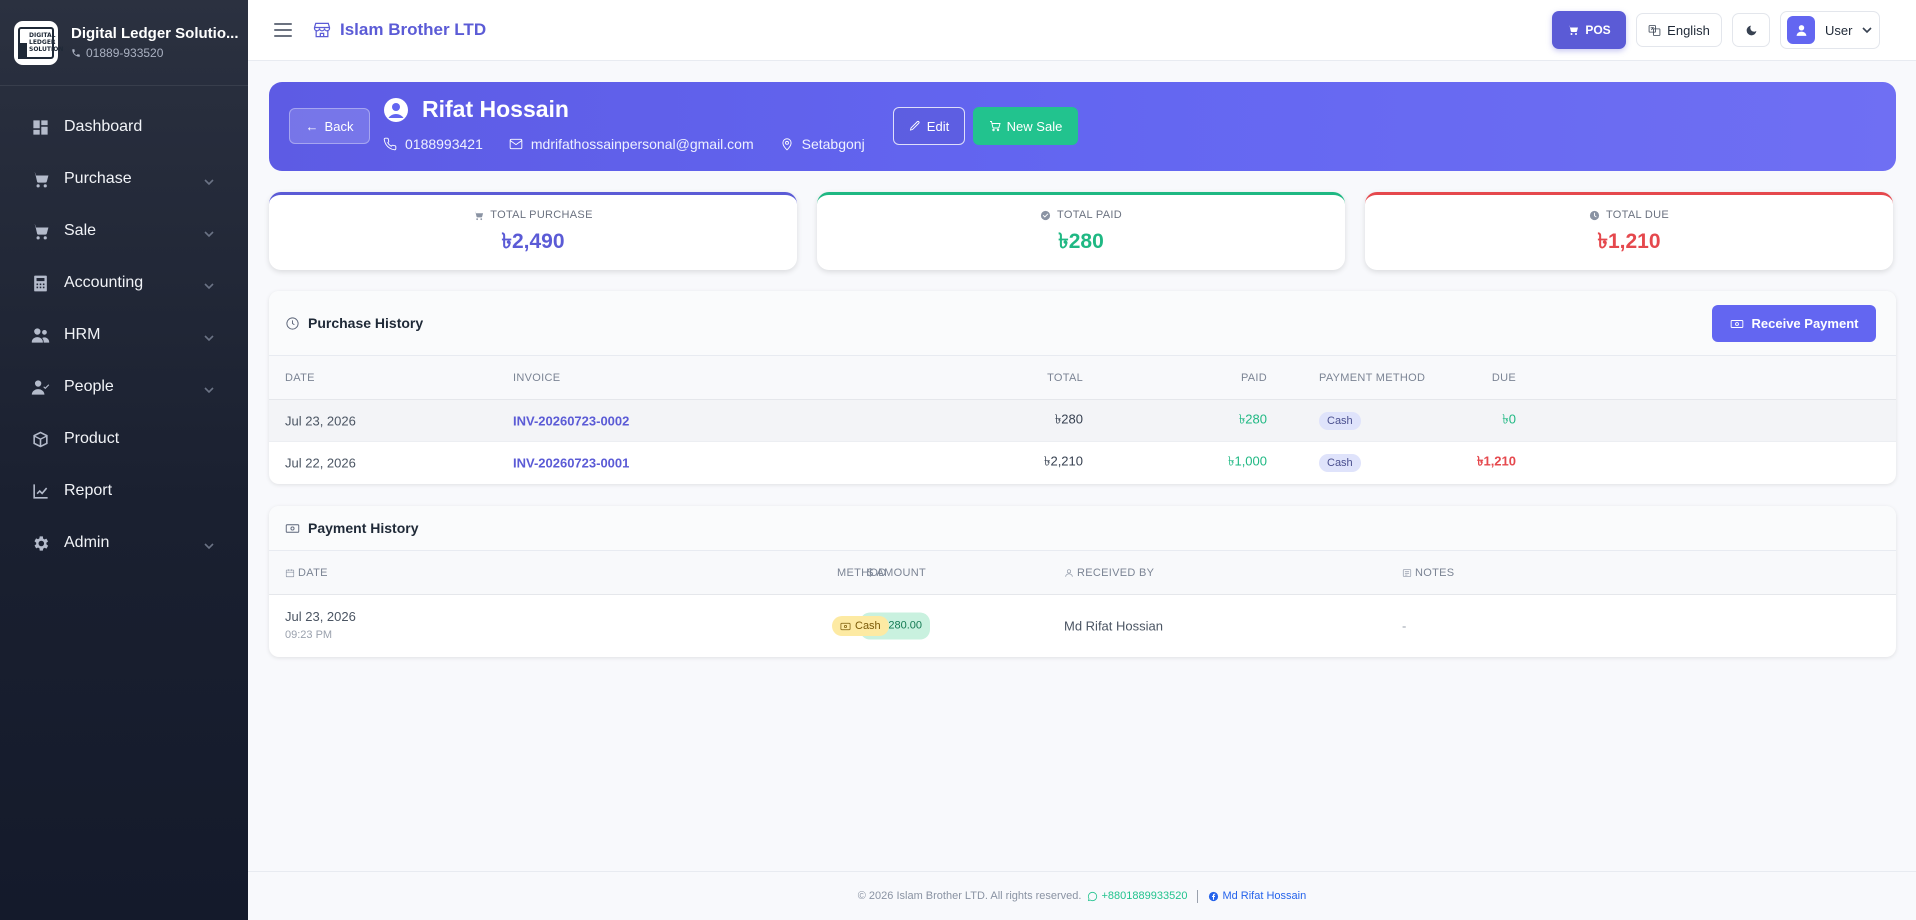  What do you see at coordinates (571, 420) in the screenshot?
I see `invoice-link: INV-20260723-0002` at bounding box center [571, 420].